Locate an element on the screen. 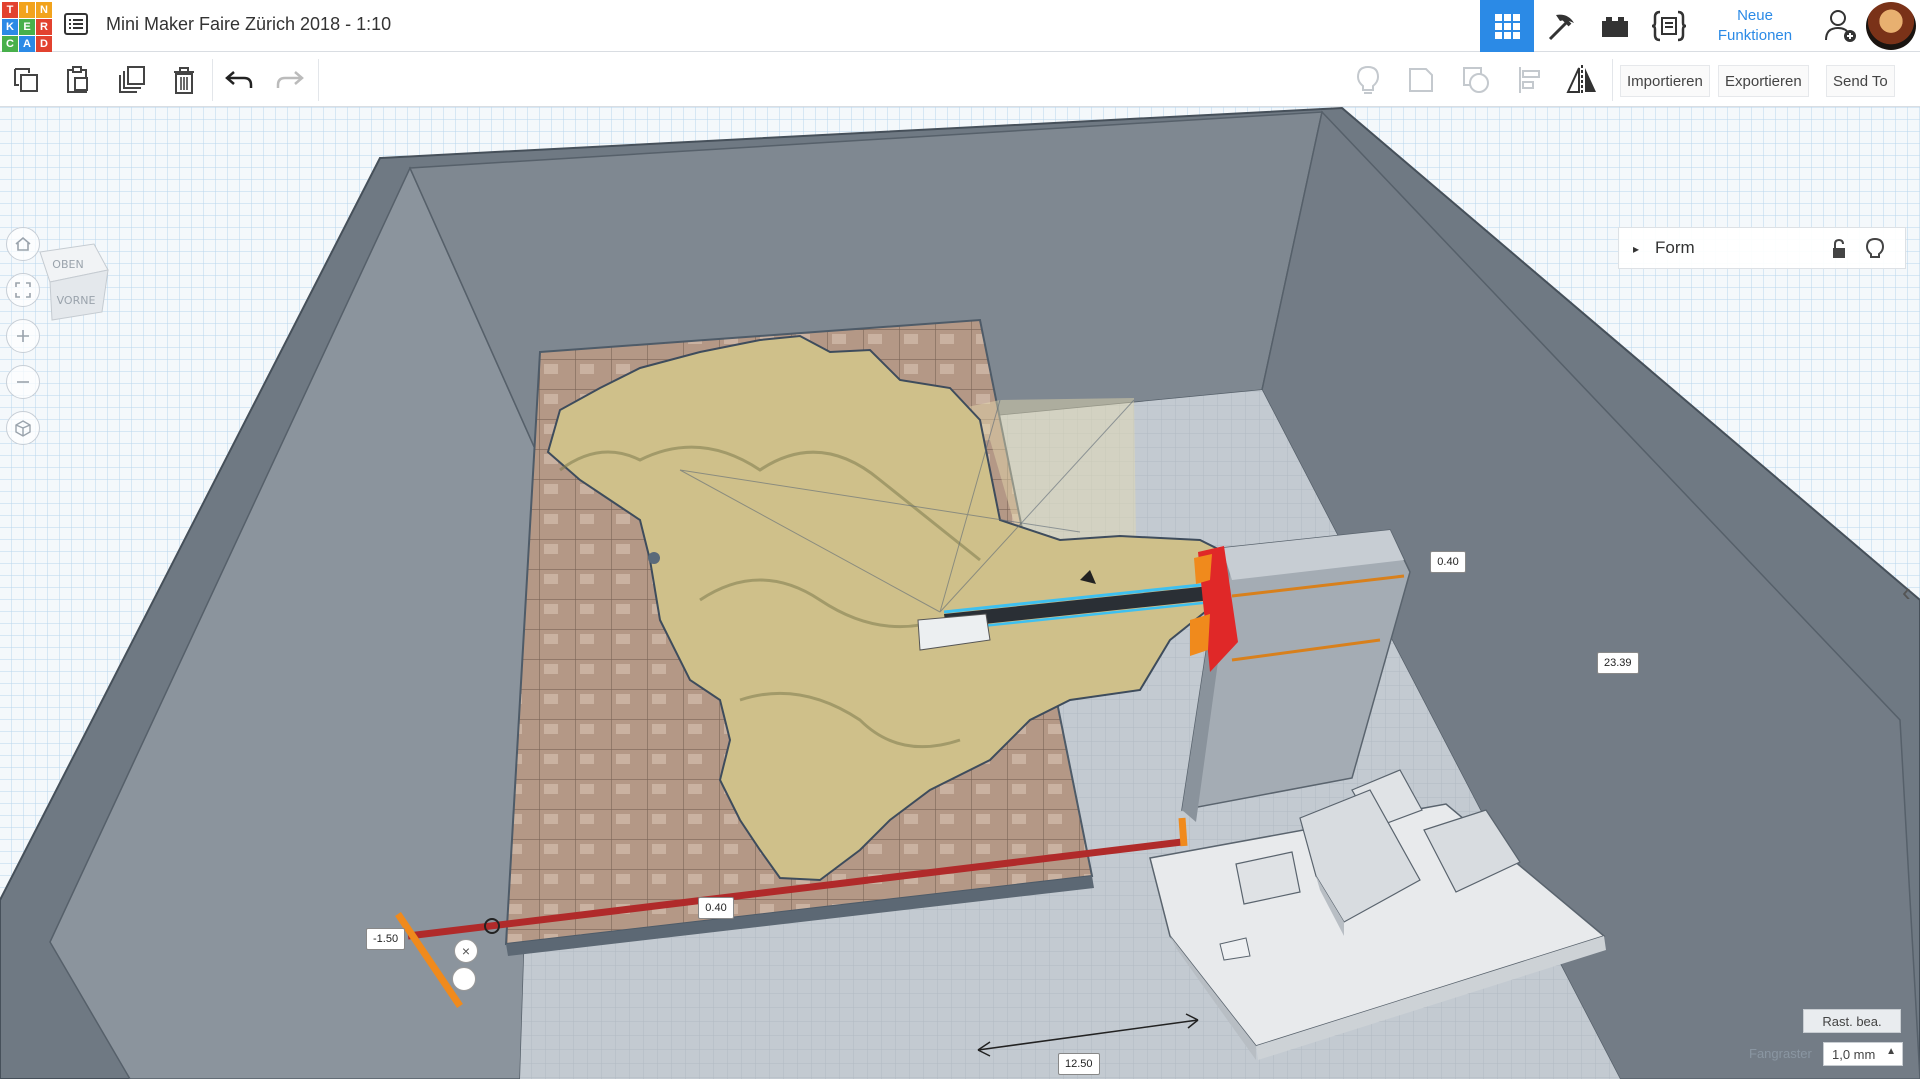 Image resolution: width=1920 pixels, height=1079 pixels. ortho-view-button is located at coordinates (23, 428).